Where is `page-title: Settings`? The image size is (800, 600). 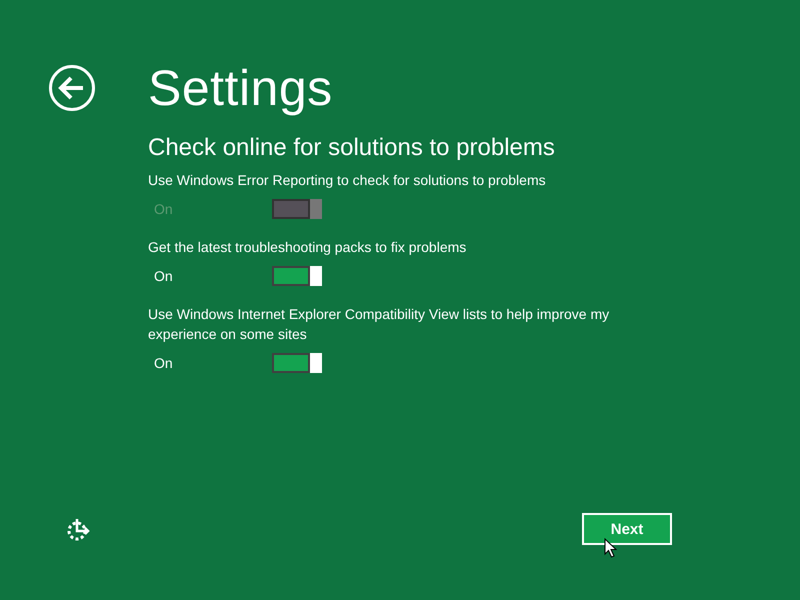
page-title: Settings is located at coordinates (240, 88).